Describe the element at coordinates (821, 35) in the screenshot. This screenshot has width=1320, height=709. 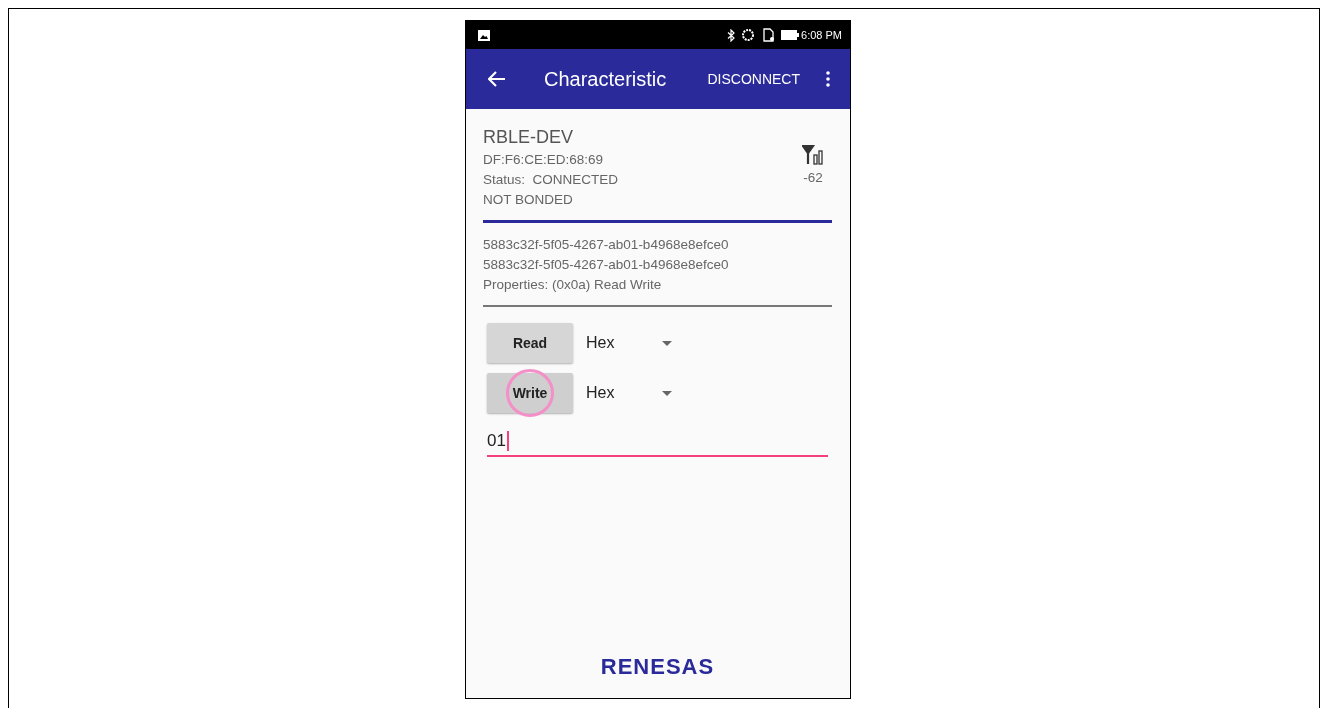
I see `clock-time: 6:08 PM` at that location.